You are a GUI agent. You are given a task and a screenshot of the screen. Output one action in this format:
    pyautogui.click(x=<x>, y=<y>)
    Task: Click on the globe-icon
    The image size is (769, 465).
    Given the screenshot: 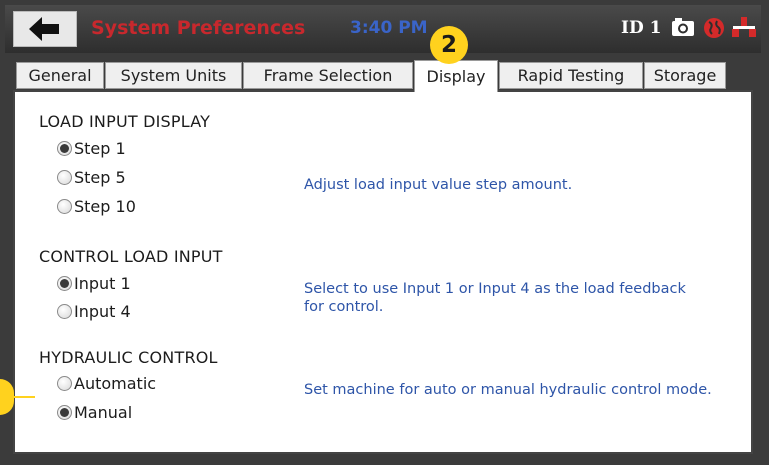 What is the action you would take?
    pyautogui.click(x=714, y=28)
    